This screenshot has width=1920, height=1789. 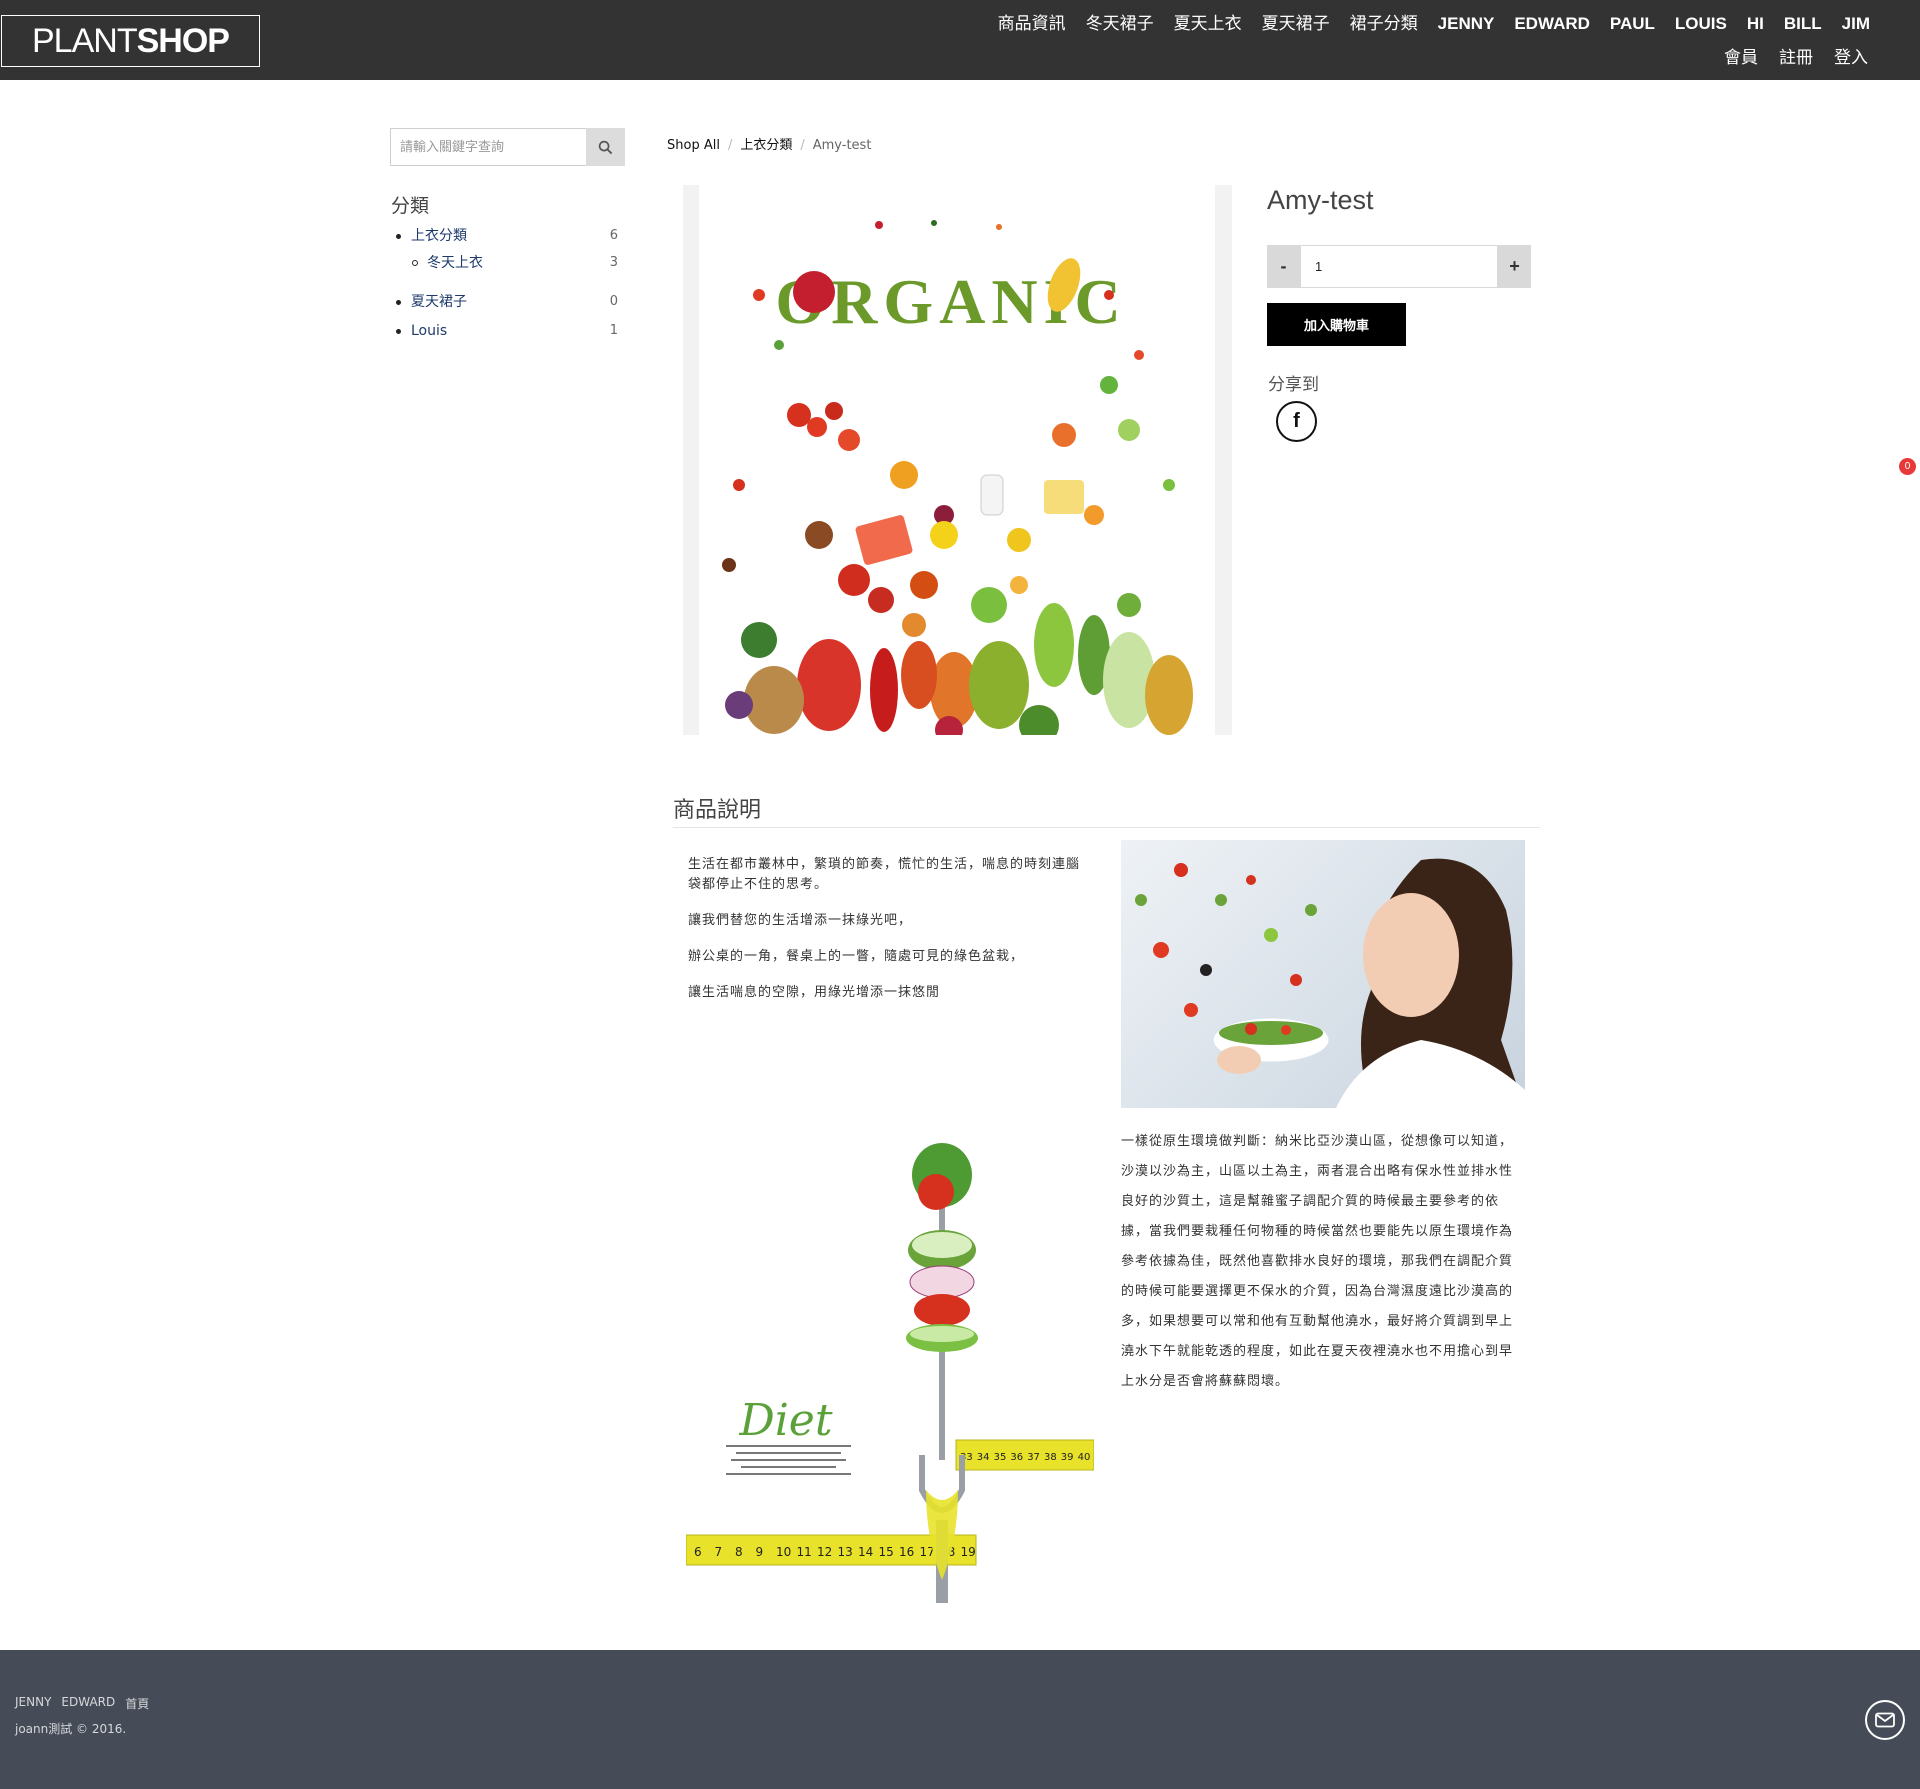 I want to click on category-count: 3, so click(x=613, y=262).